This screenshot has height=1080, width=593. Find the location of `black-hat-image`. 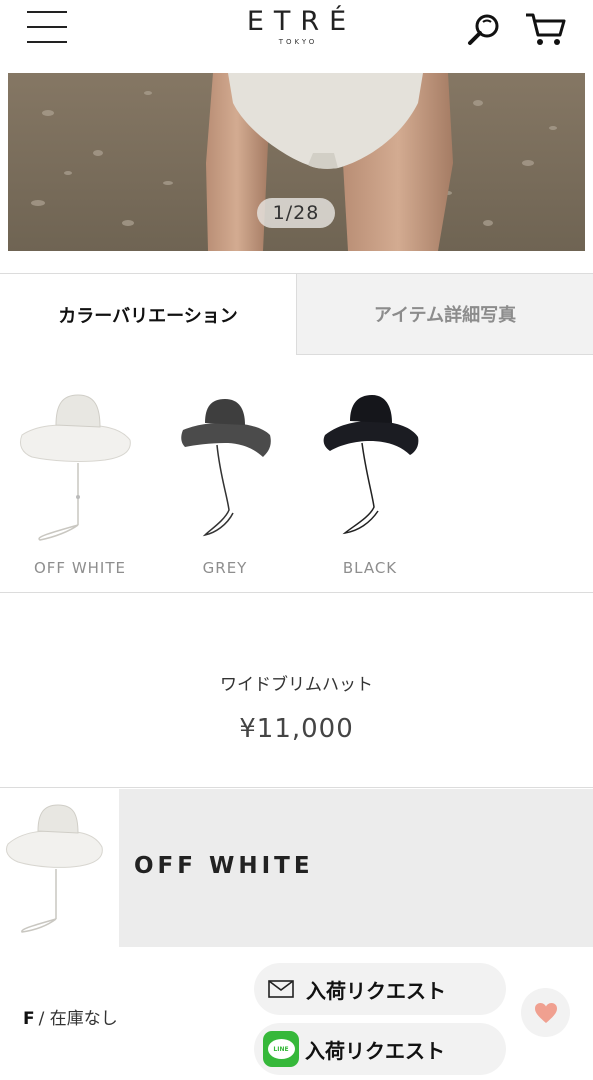

black-hat-image is located at coordinates (371, 465).